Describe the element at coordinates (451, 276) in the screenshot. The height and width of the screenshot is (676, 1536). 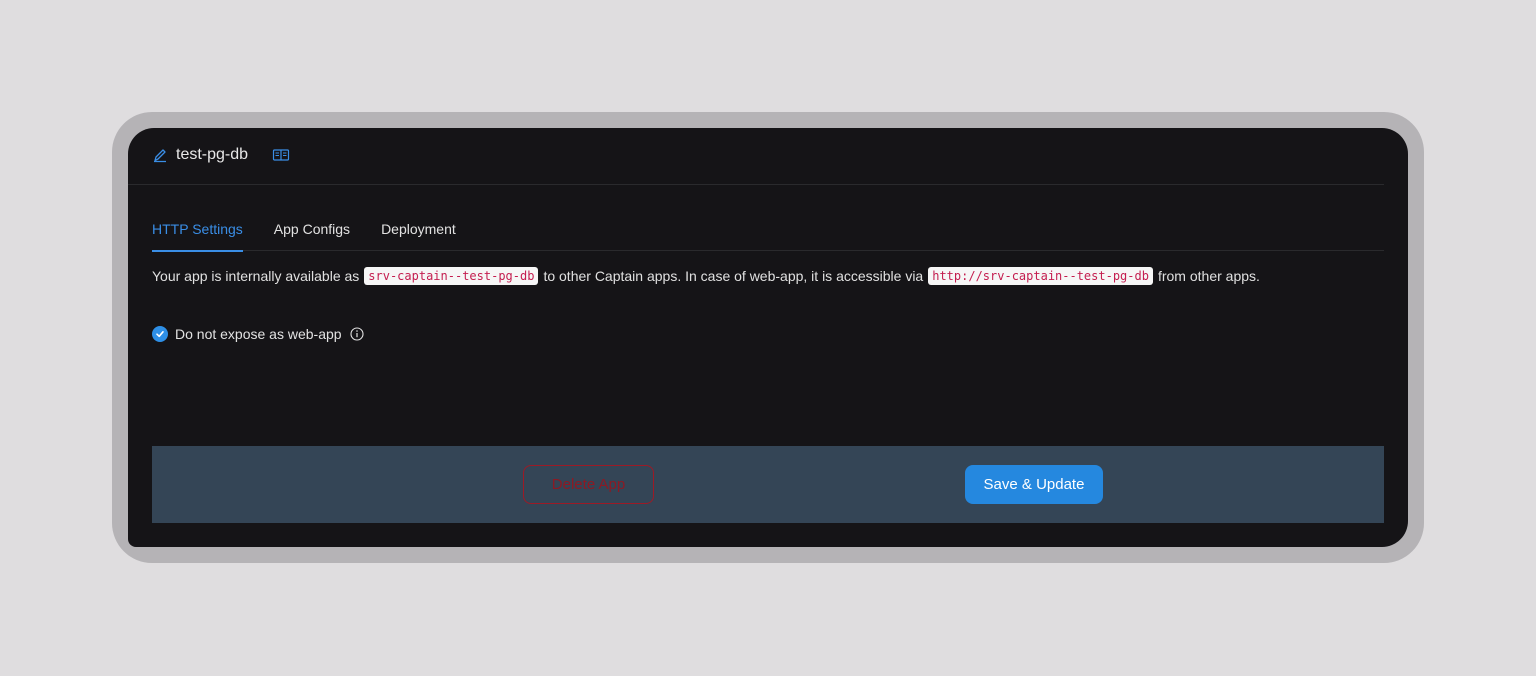
I see `internal-host-code: srv-captain--test-pg-db` at that location.